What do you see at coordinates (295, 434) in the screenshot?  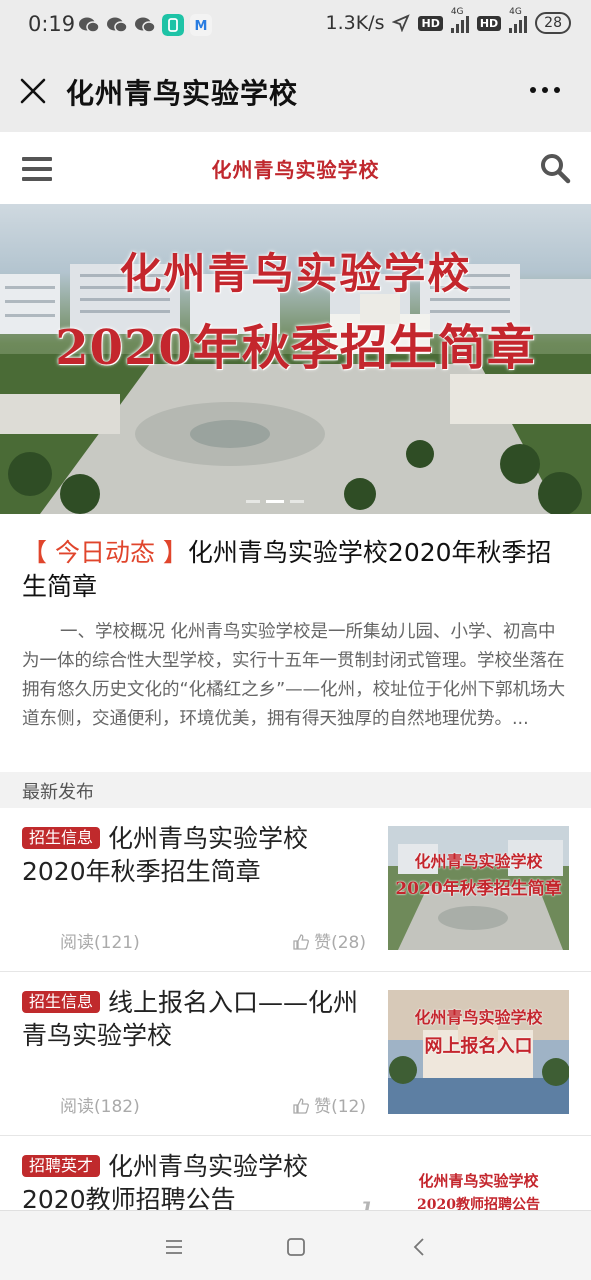 I see `campus-plaza-illustration` at bounding box center [295, 434].